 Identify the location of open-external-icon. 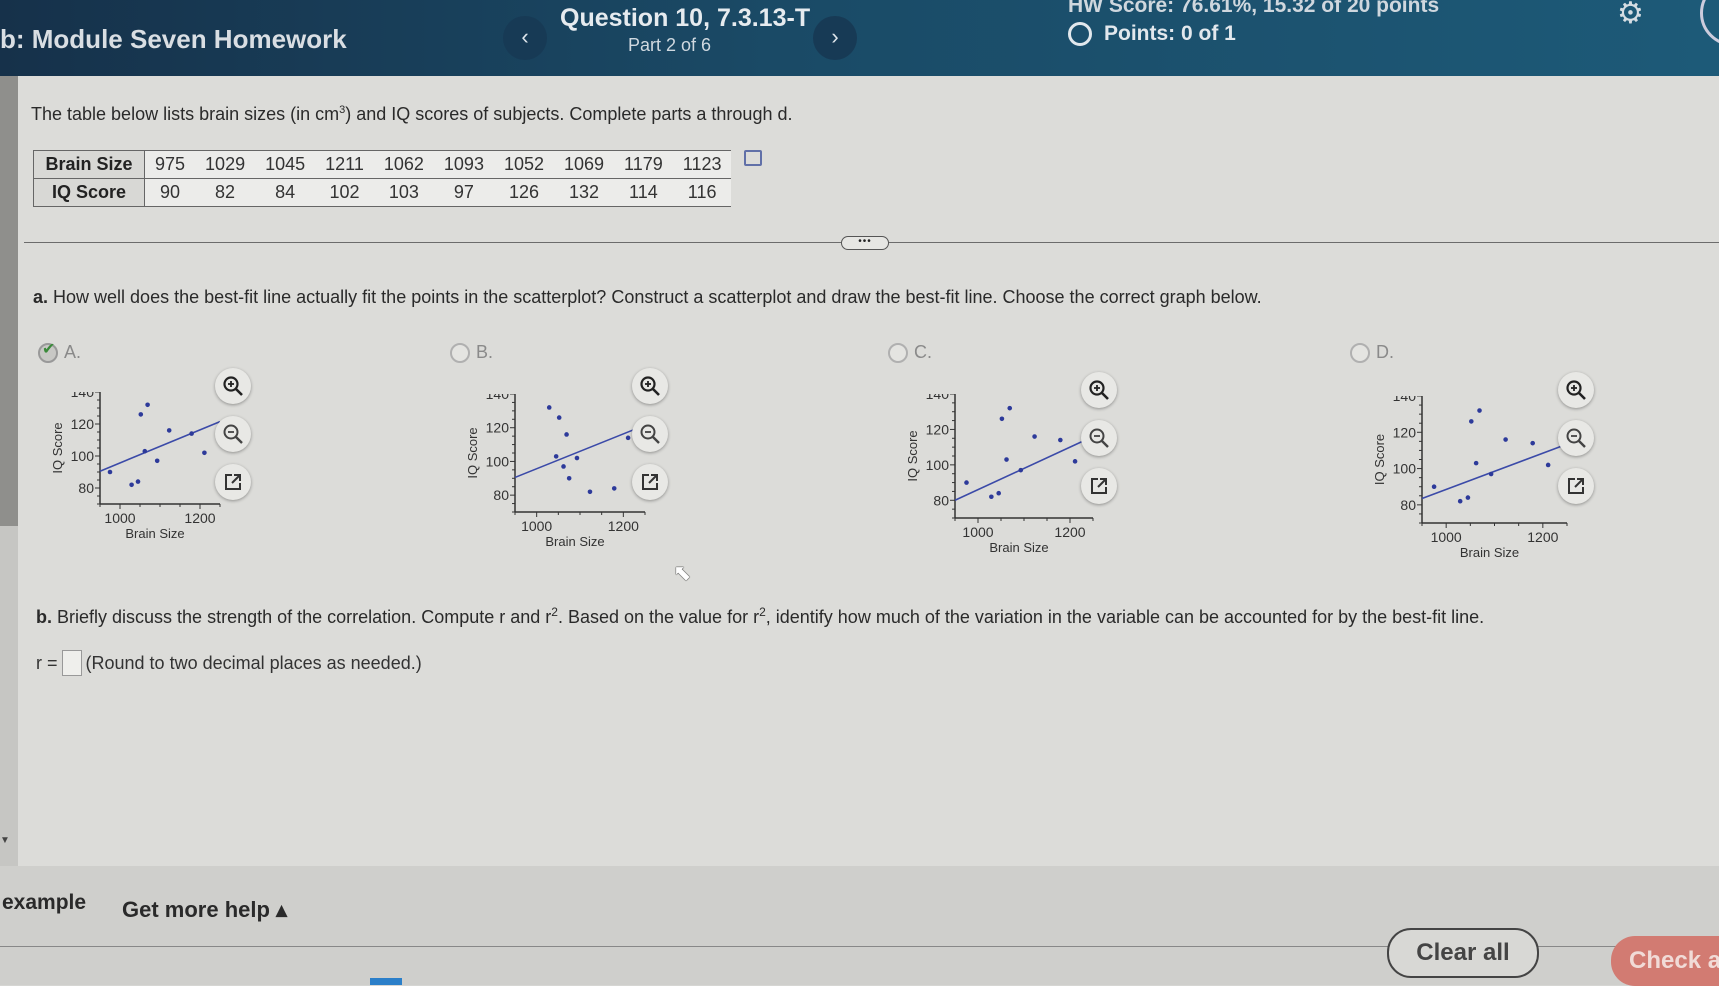
(1576, 486).